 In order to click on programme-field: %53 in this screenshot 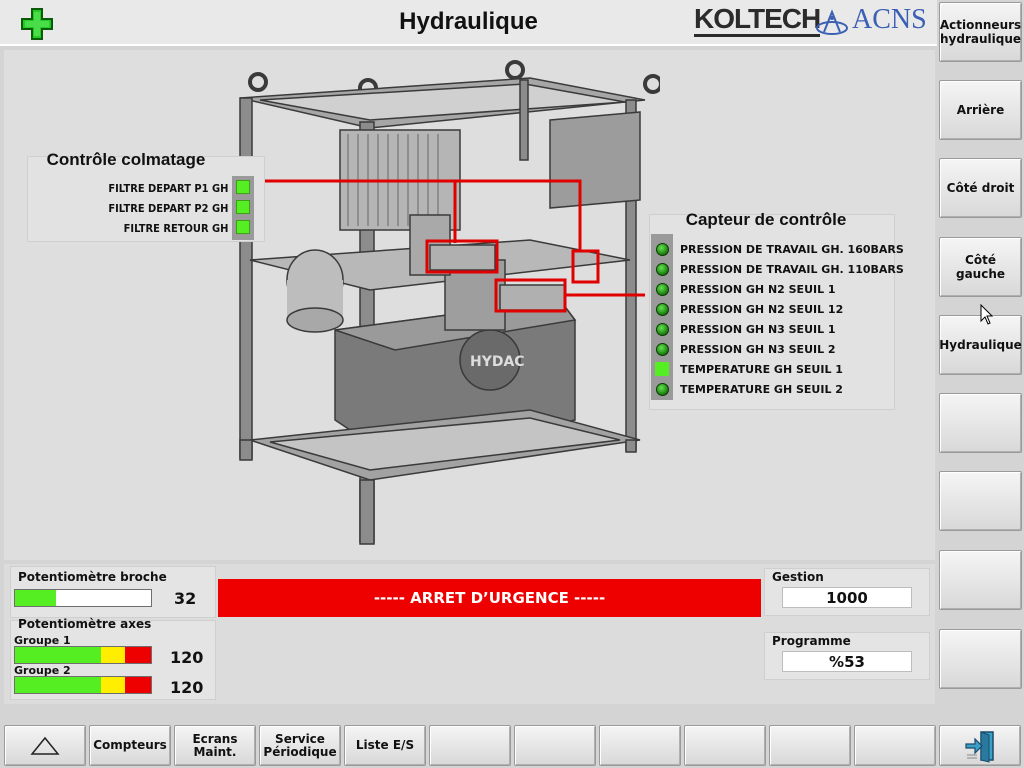, I will do `click(847, 661)`.